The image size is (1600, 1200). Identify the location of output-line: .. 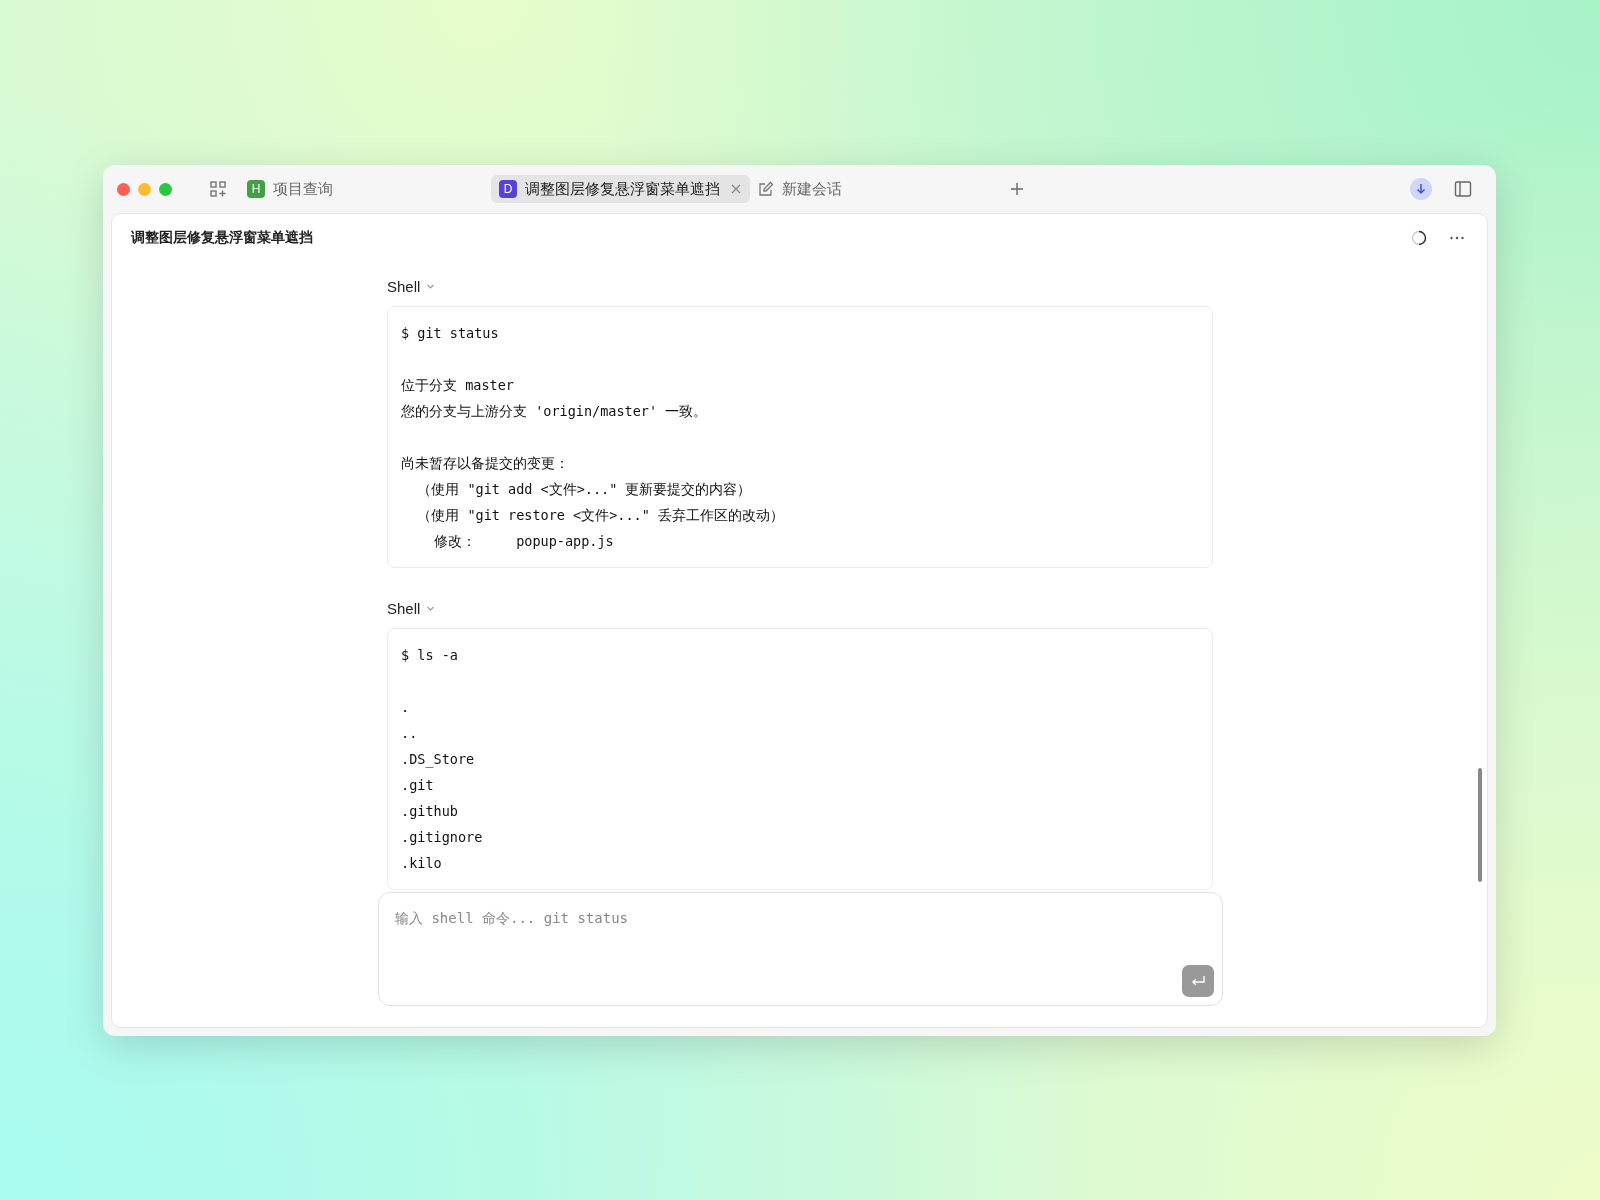
(406, 707).